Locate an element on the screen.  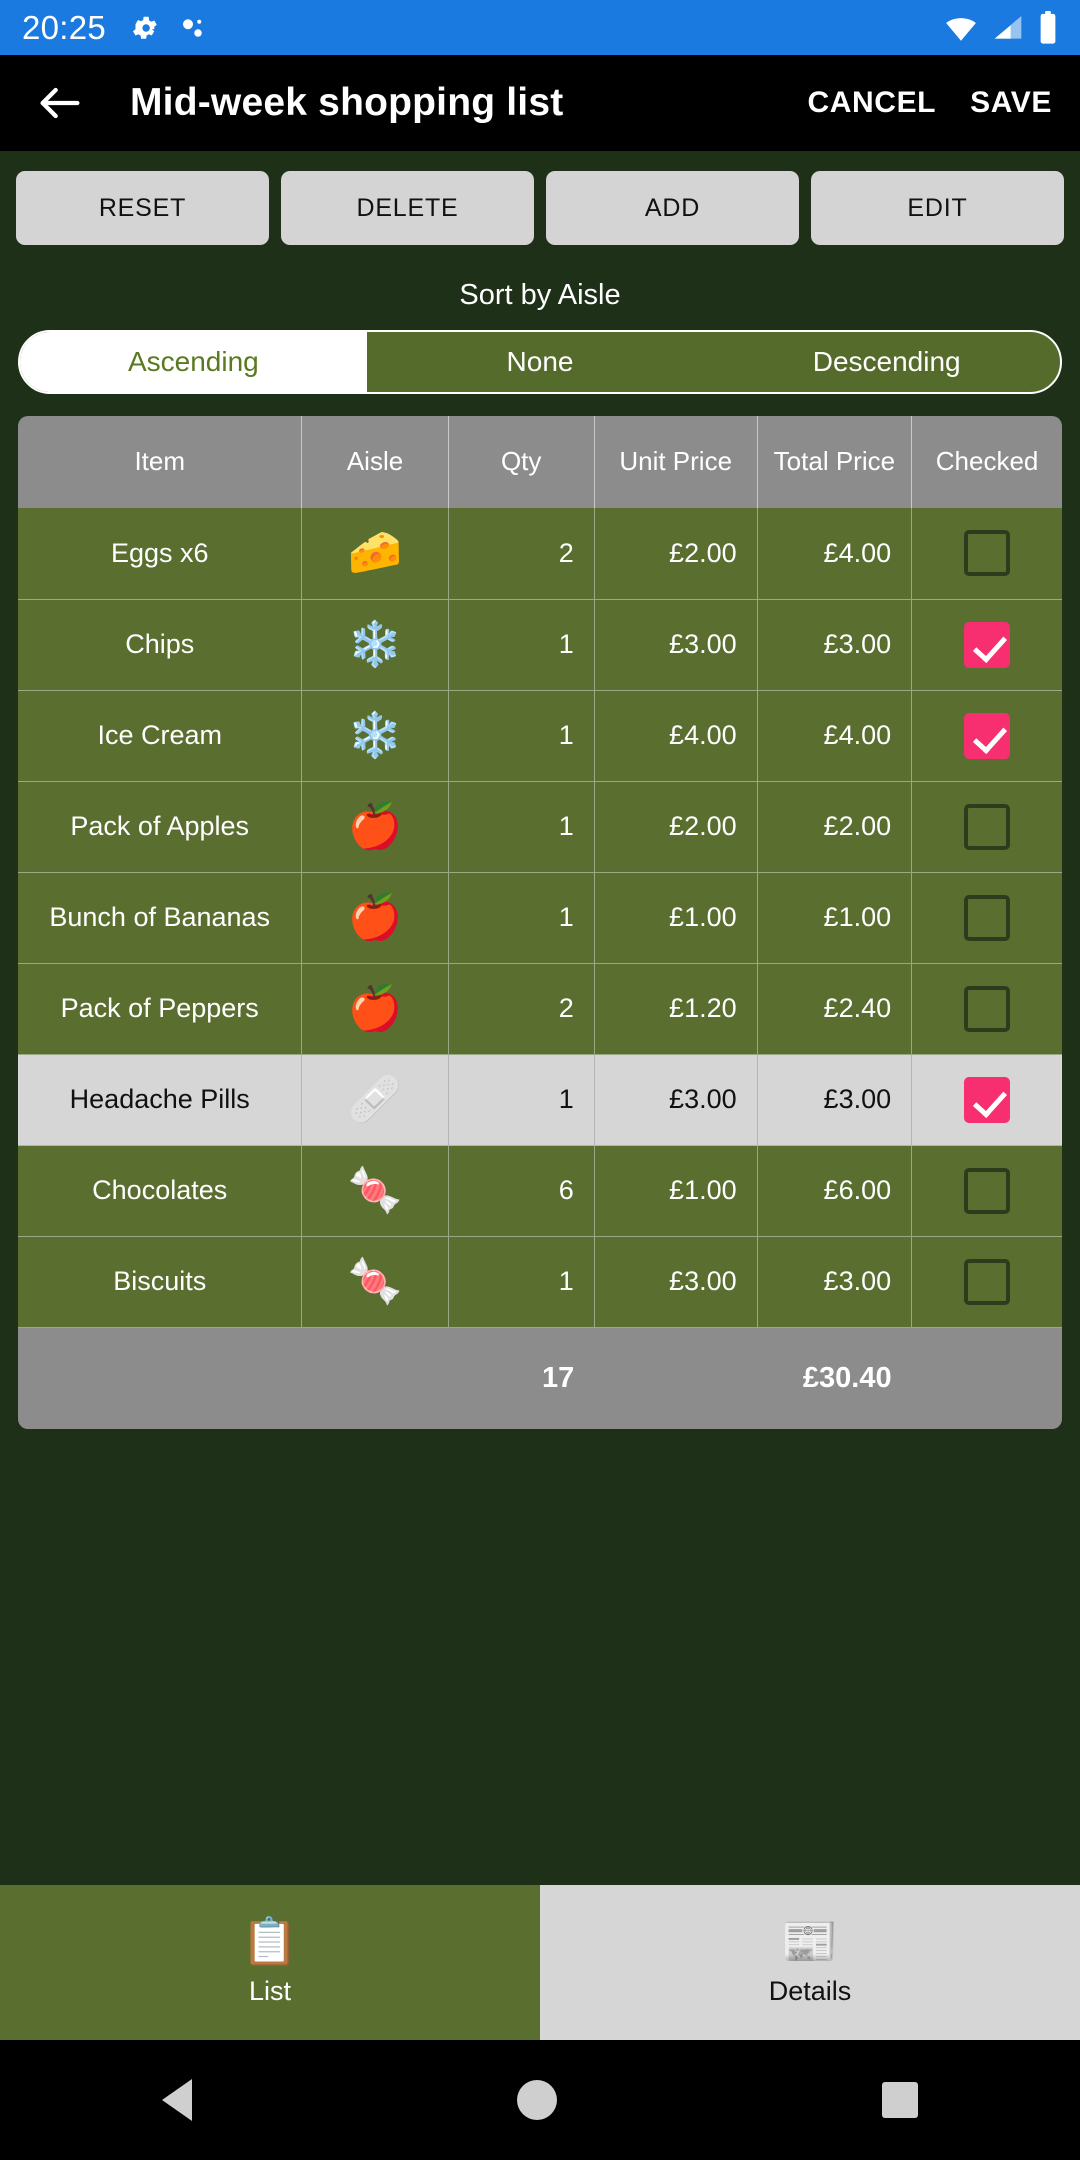
cell-item: Ice Cream is located at coordinates (160, 736).